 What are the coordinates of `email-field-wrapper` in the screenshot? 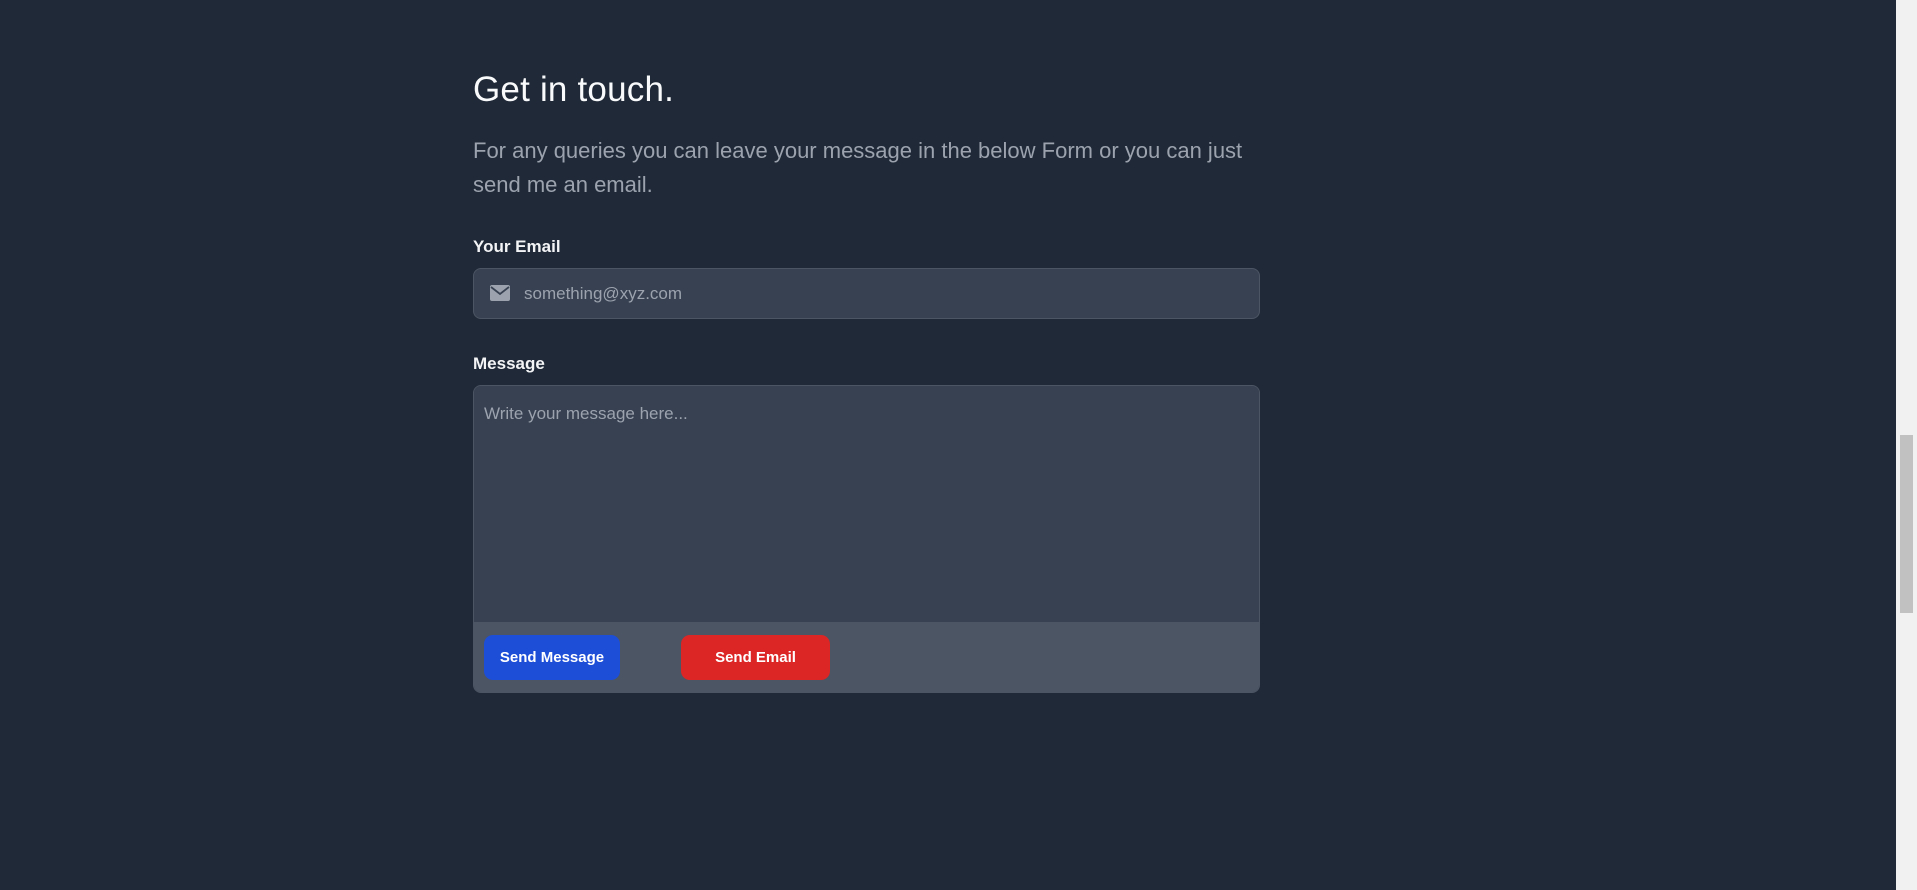 It's located at (866, 293).